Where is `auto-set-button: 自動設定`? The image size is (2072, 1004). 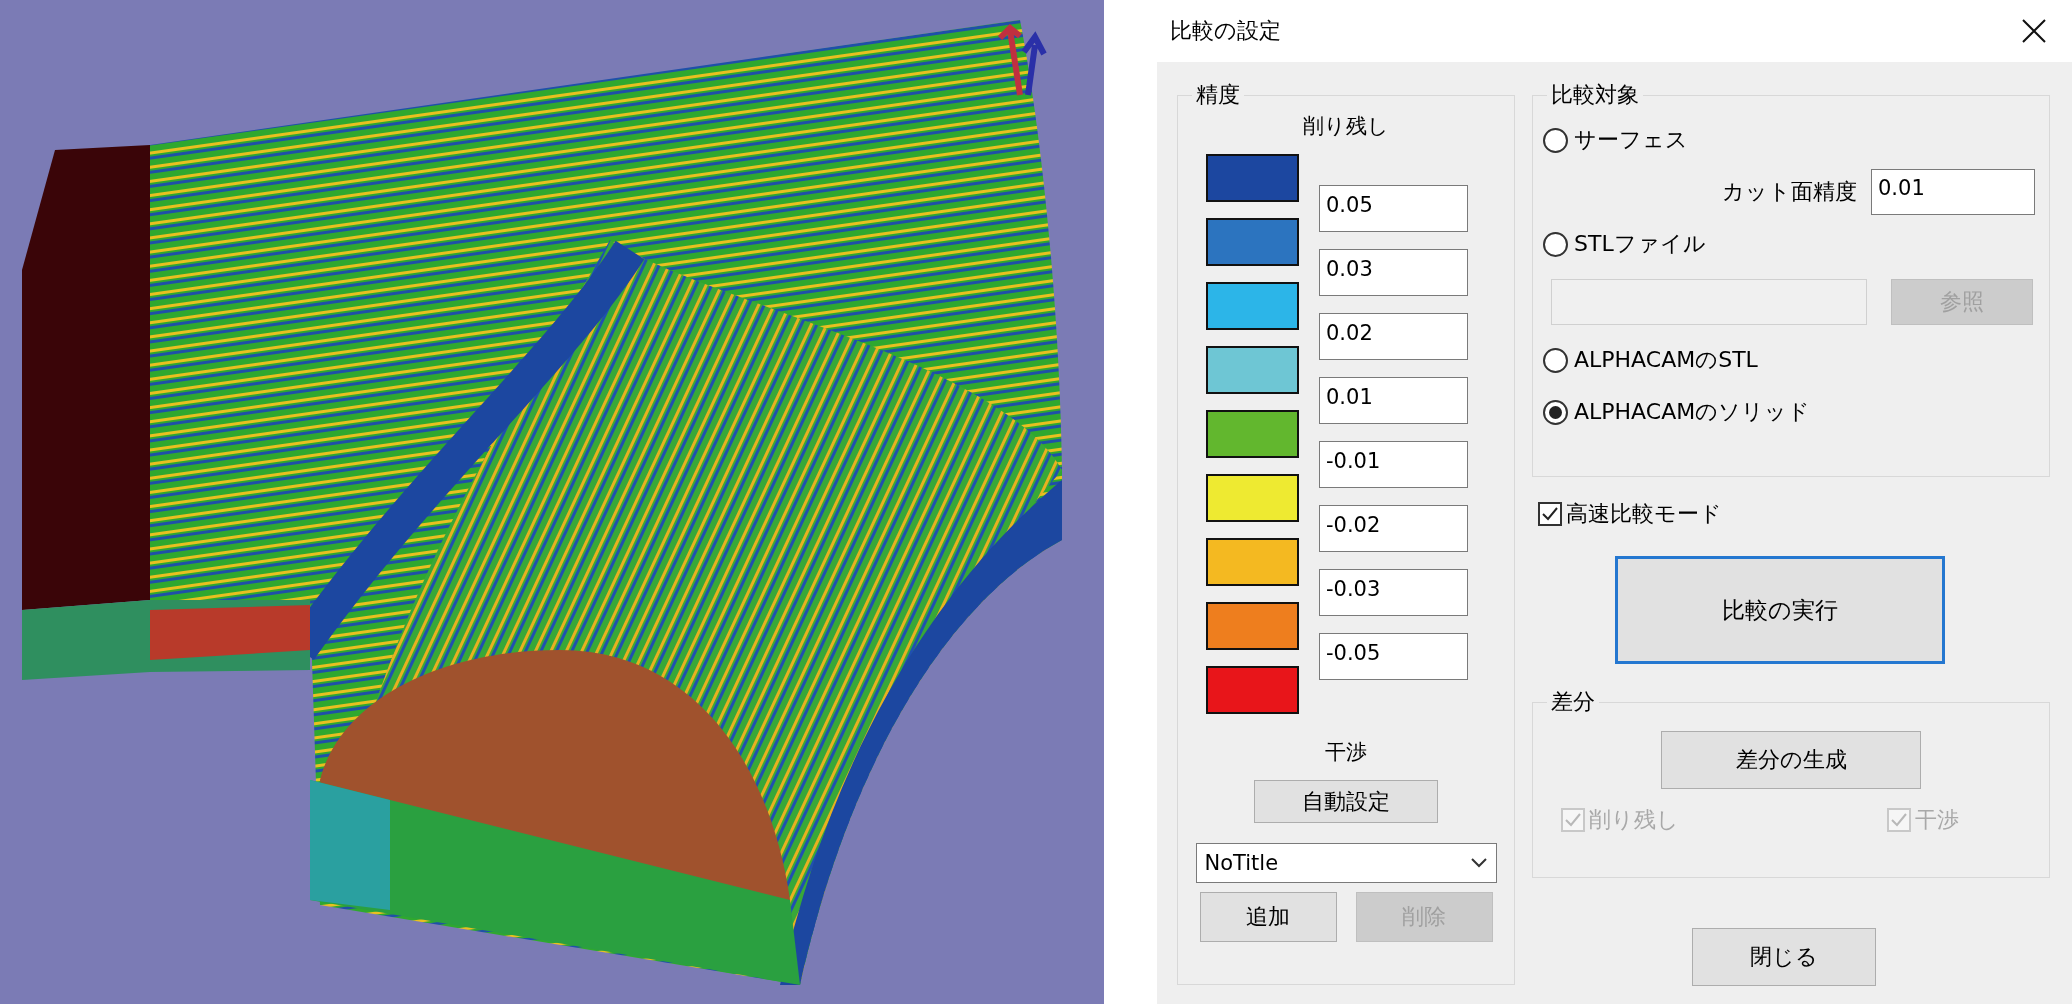 auto-set-button: 自動設定 is located at coordinates (1346, 801).